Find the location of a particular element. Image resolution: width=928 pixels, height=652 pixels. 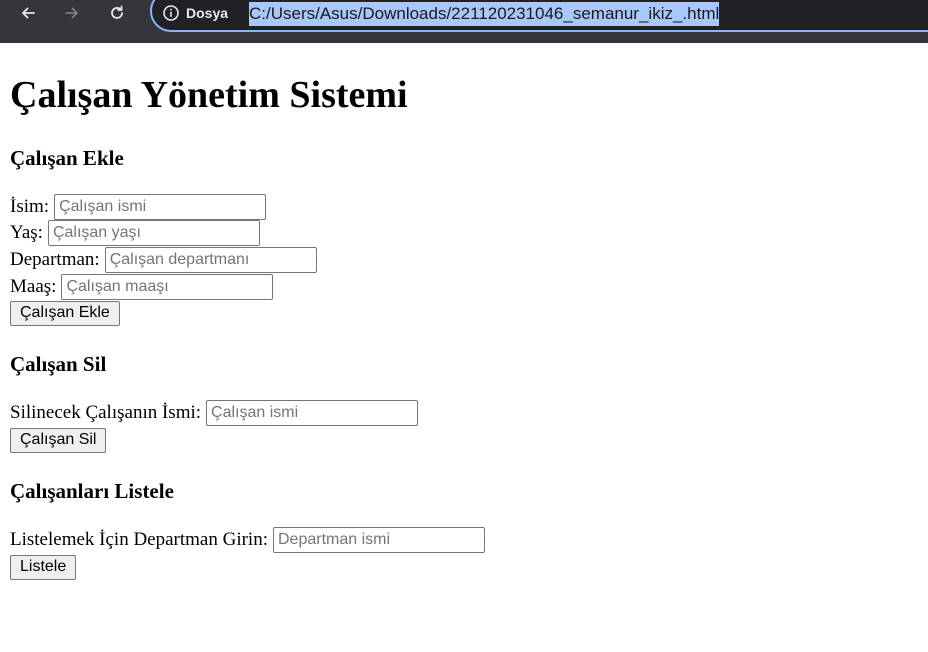

reload-button is located at coordinates (117, 13).